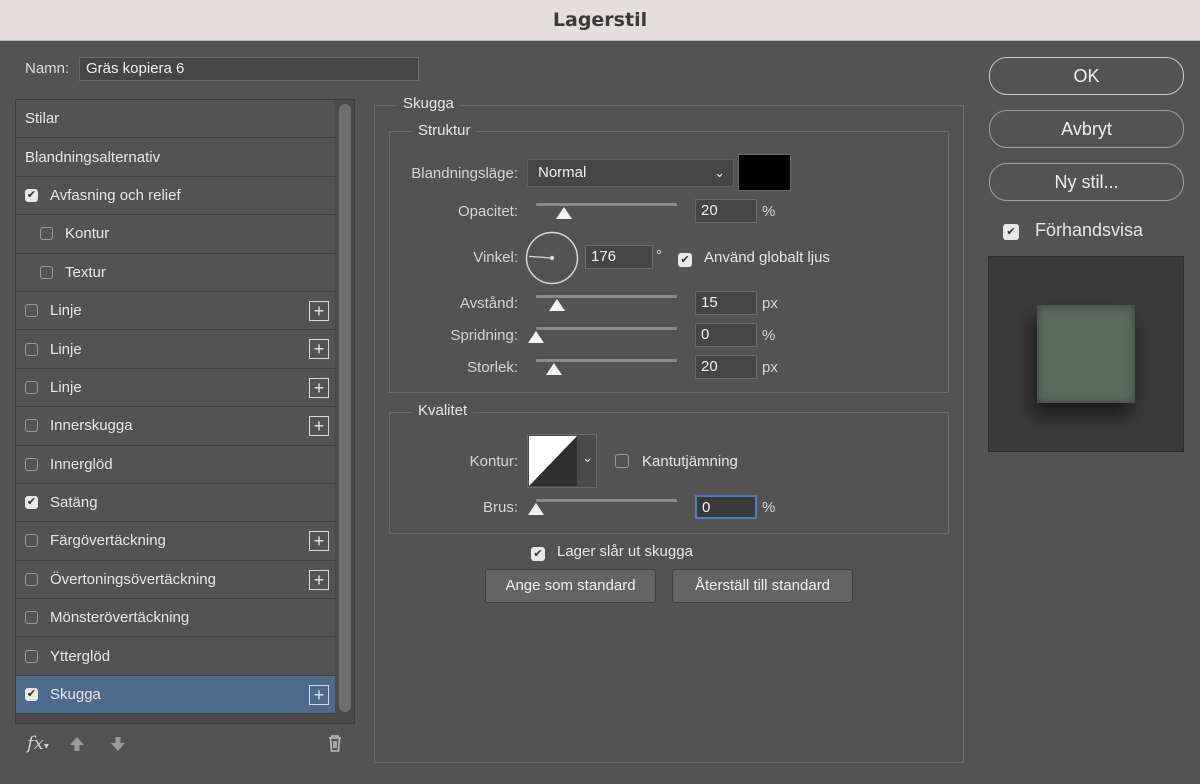 This screenshot has width=1200, height=784. Describe the element at coordinates (764, 172) in the screenshot. I see `shadow-color-swatch` at that location.